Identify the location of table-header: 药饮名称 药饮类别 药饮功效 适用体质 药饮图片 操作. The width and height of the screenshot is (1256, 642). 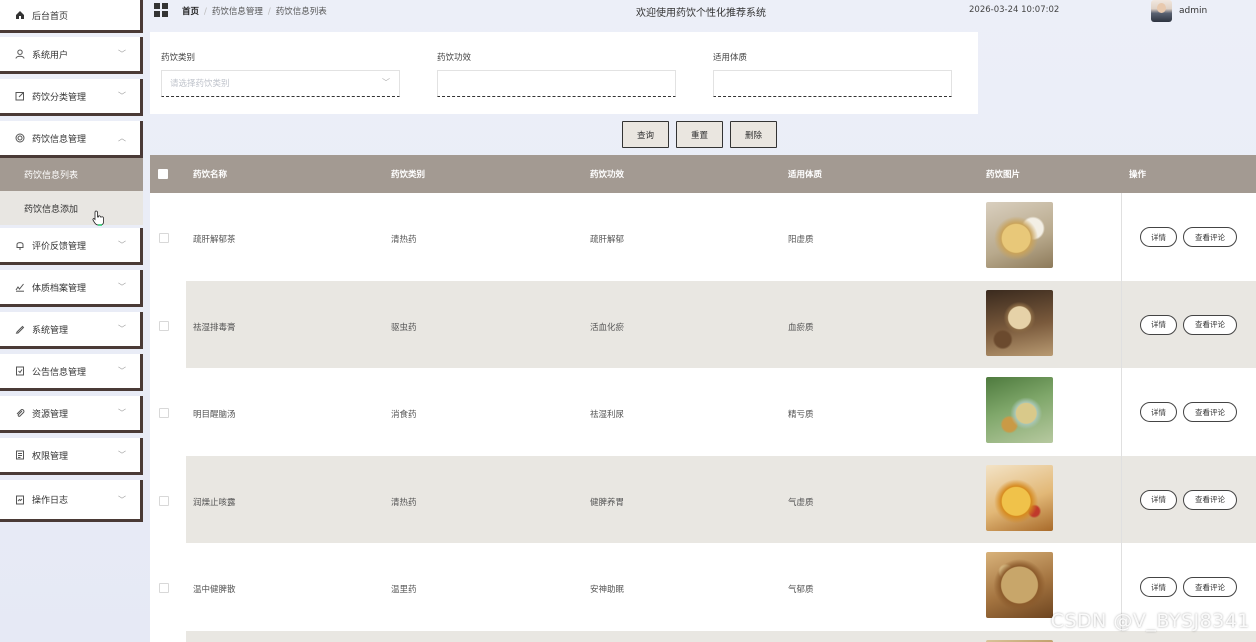
(703, 174).